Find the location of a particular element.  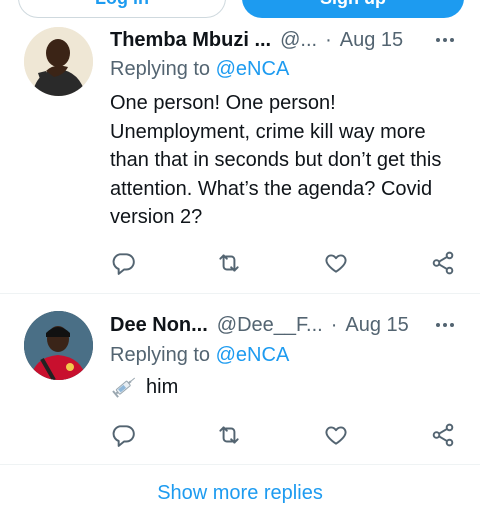

tweet-header: Themba Mbuzi ... @... · Aug 15 is located at coordinates (284, 40).